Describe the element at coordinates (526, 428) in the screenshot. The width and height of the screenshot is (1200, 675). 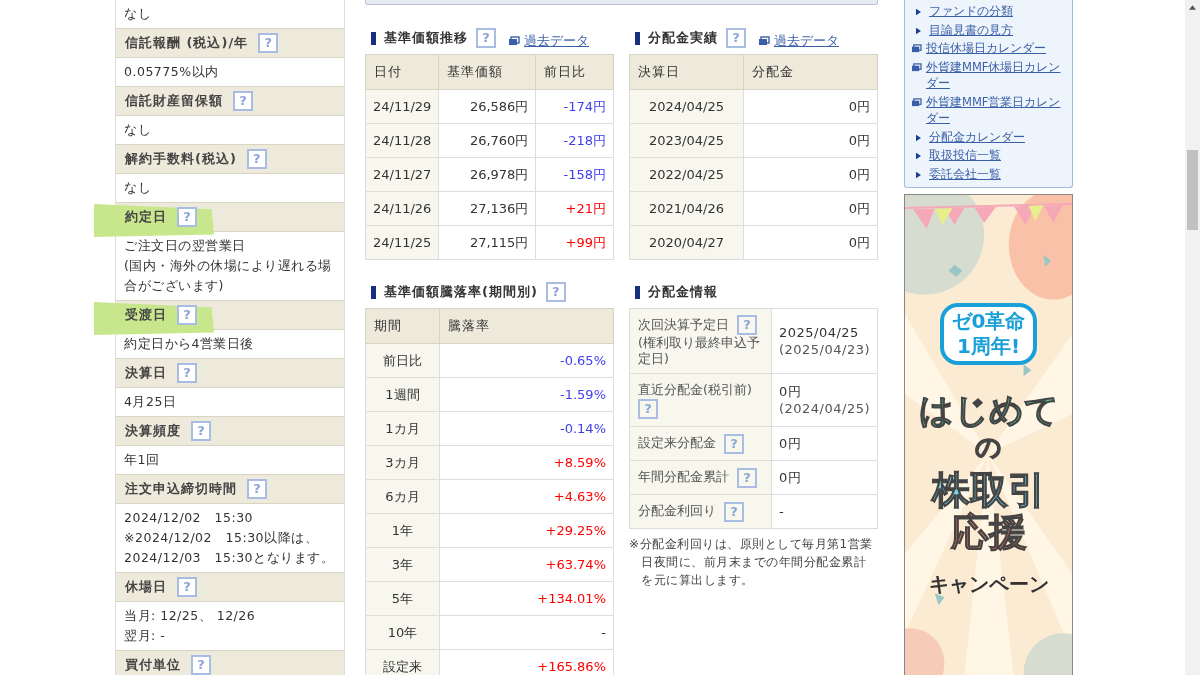
I see `table-cell: -0.14%` at that location.